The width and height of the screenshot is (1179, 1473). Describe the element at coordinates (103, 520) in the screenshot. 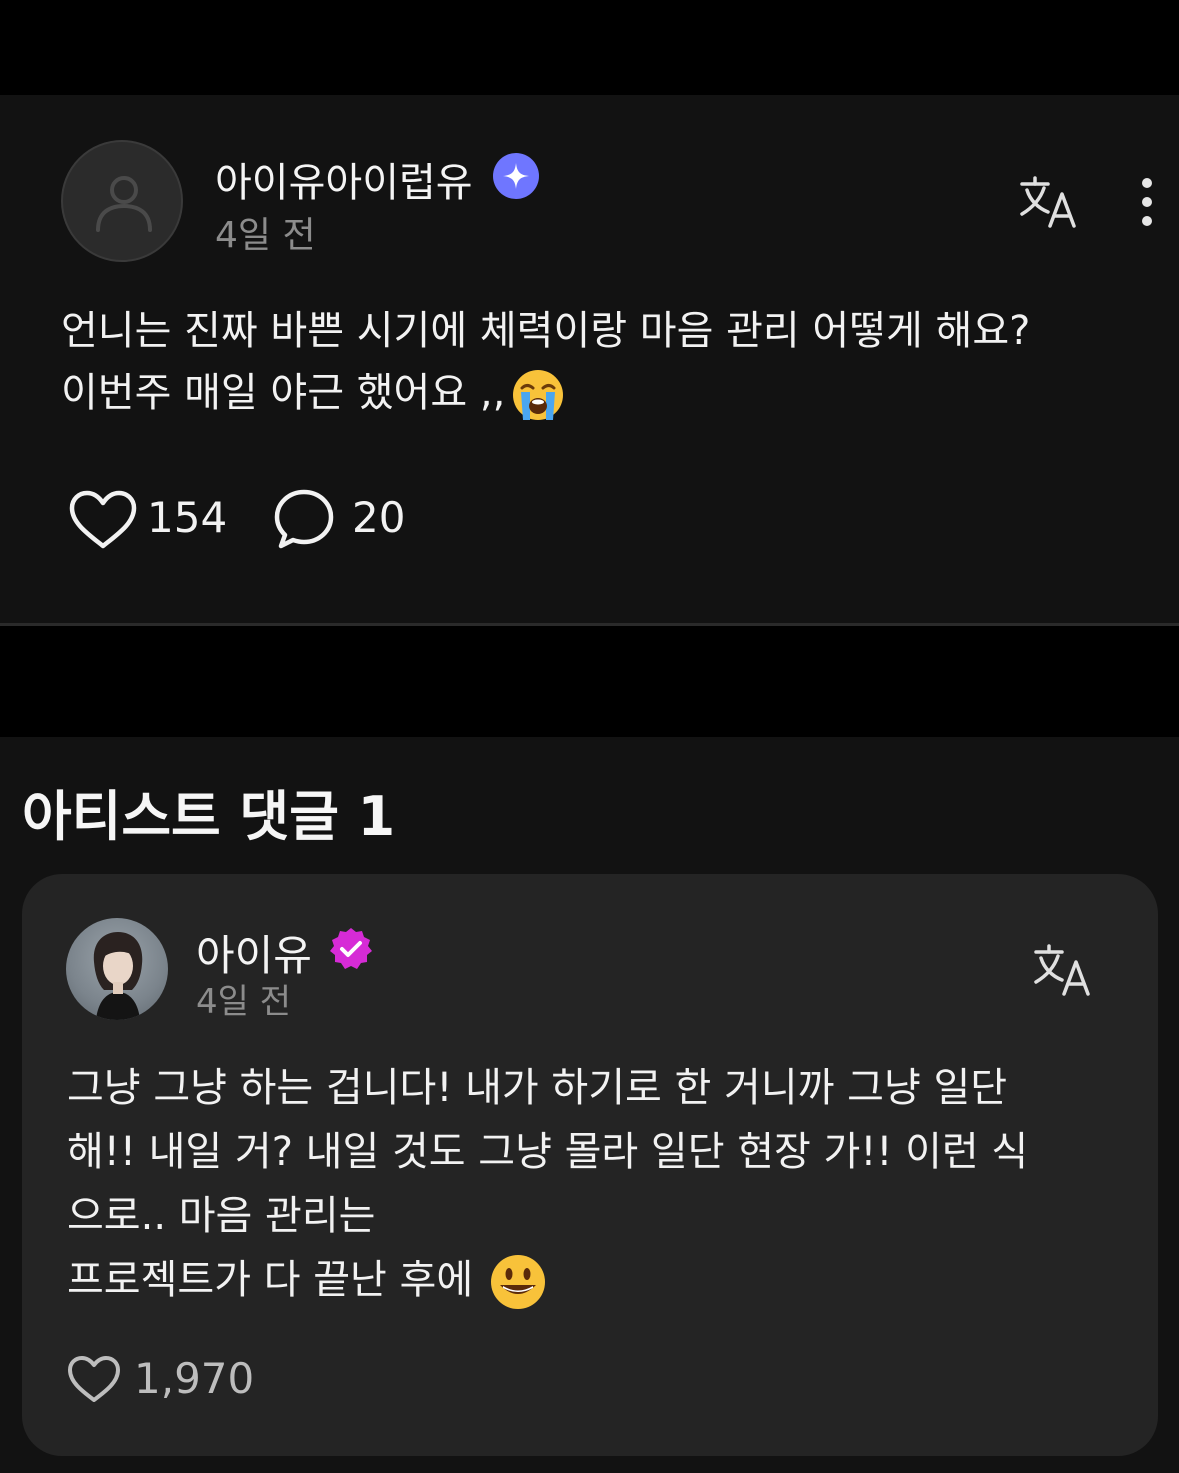

I see `like-heart-icon` at that location.